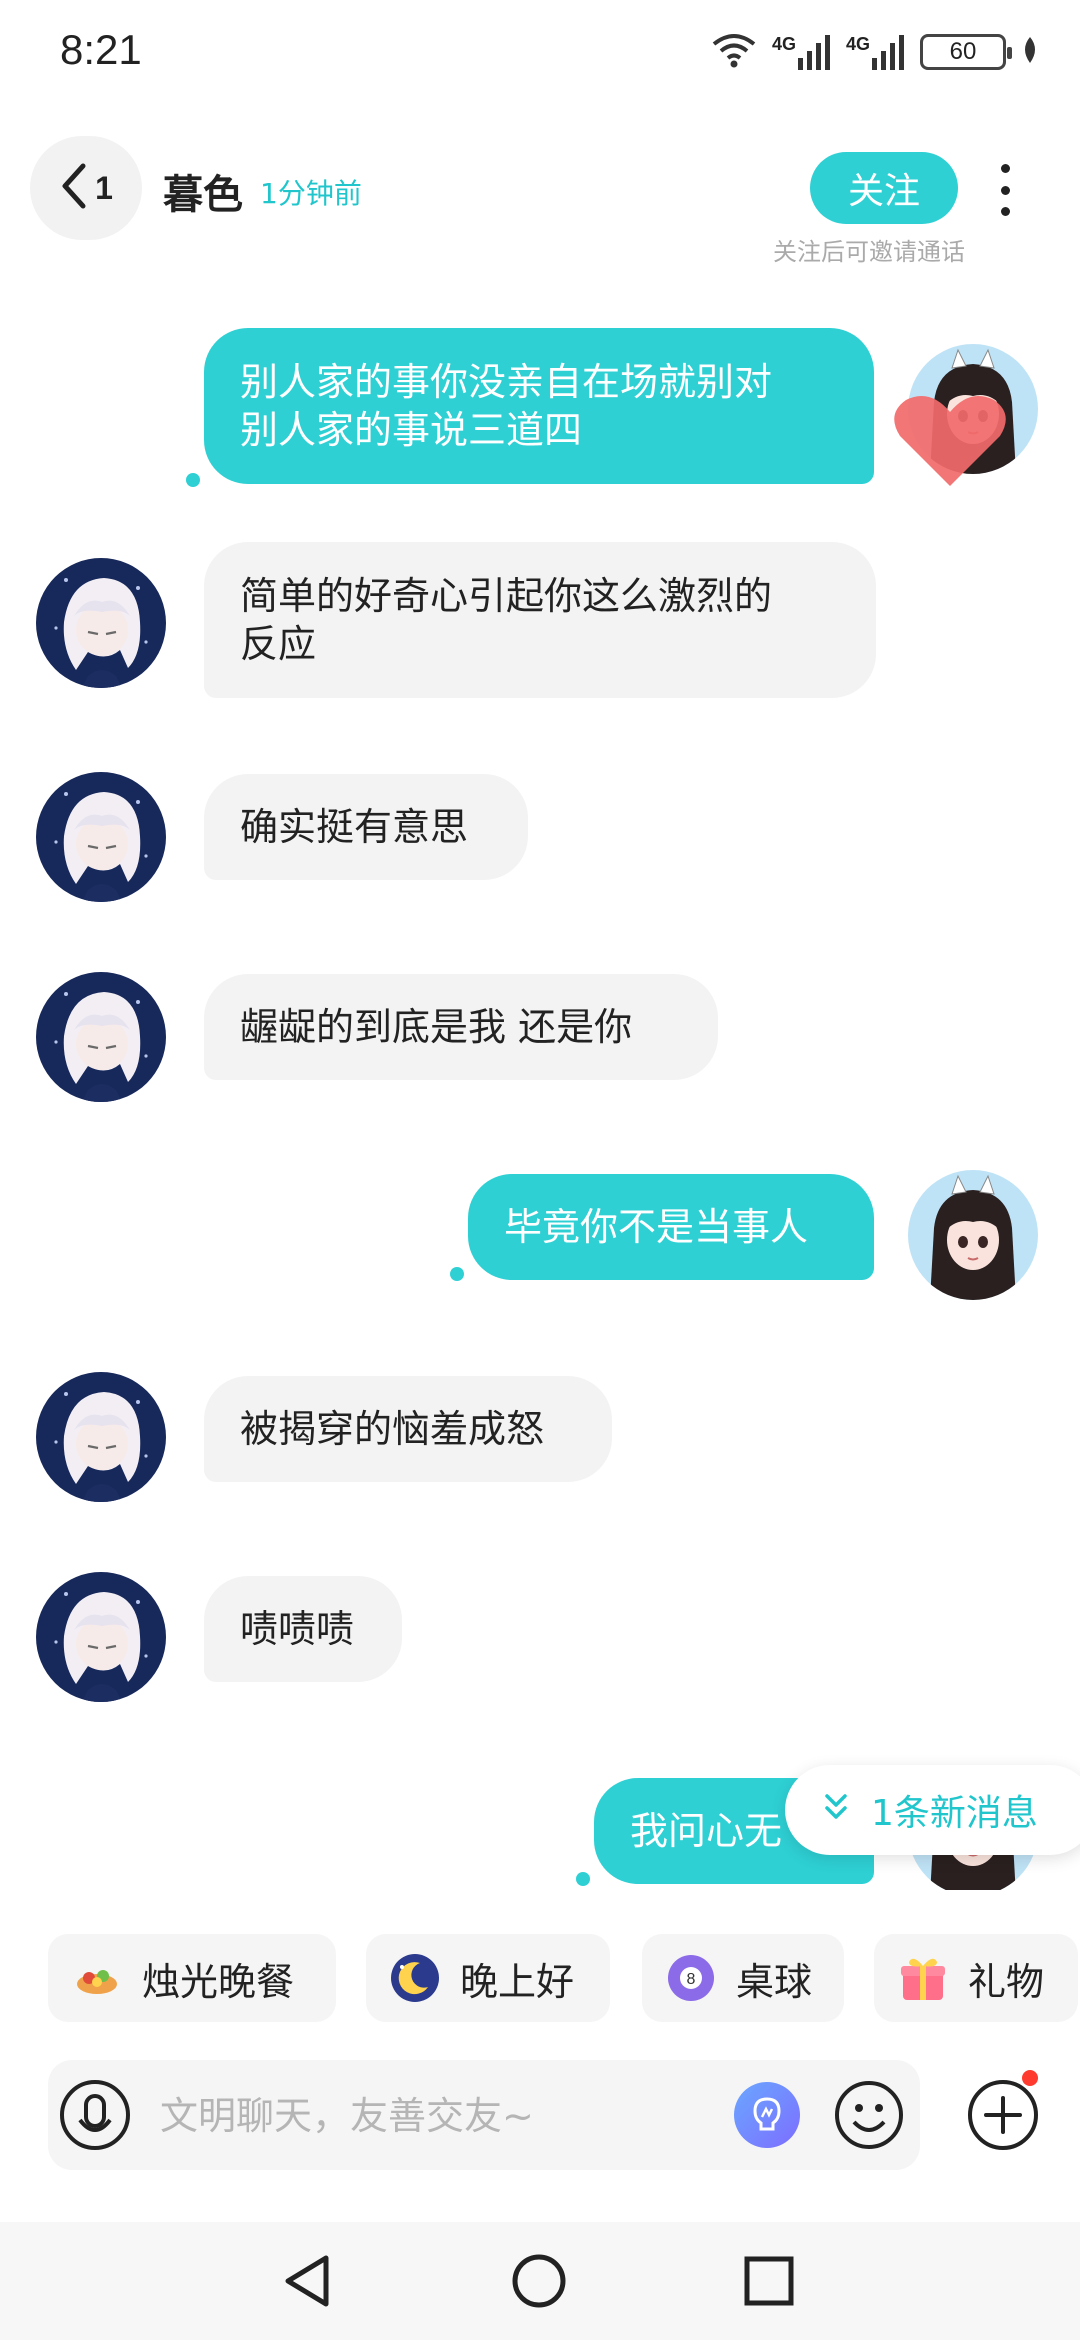  What do you see at coordinates (97, 1978) in the screenshot?
I see `dinner-icon` at bounding box center [97, 1978].